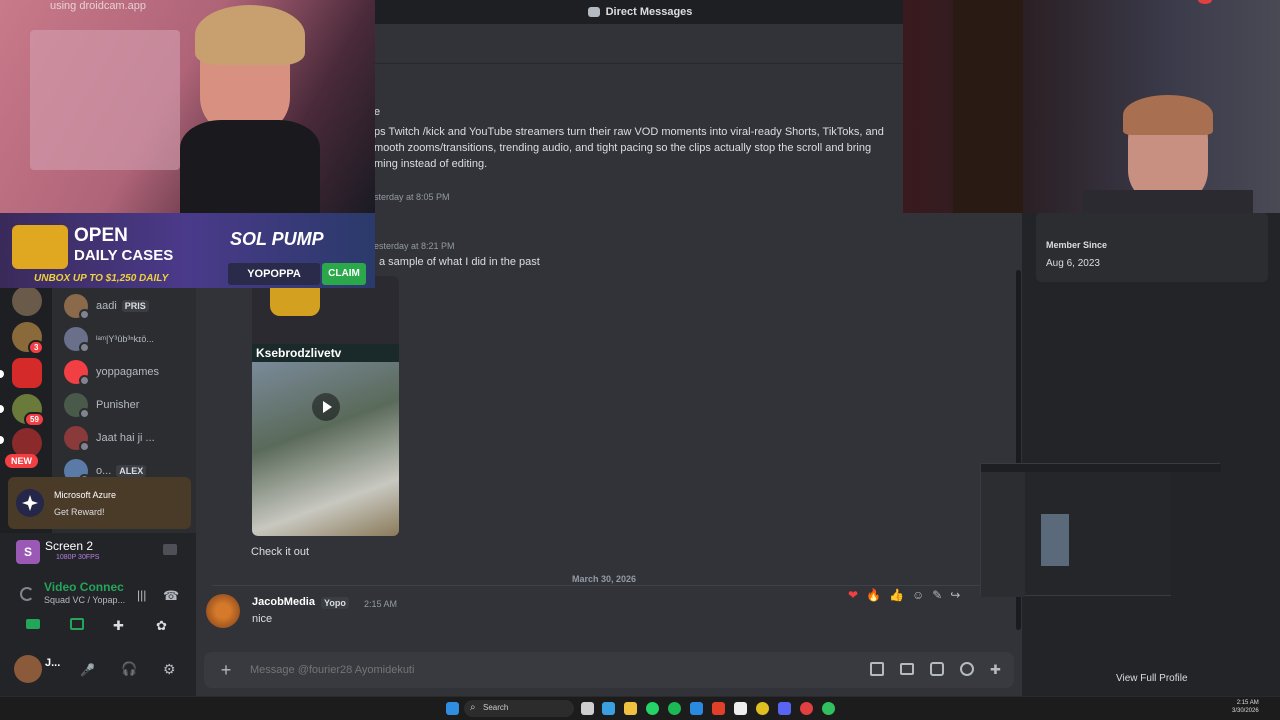 This screenshot has height=720, width=1280. I want to click on new-badge: NEW, so click(21, 461).